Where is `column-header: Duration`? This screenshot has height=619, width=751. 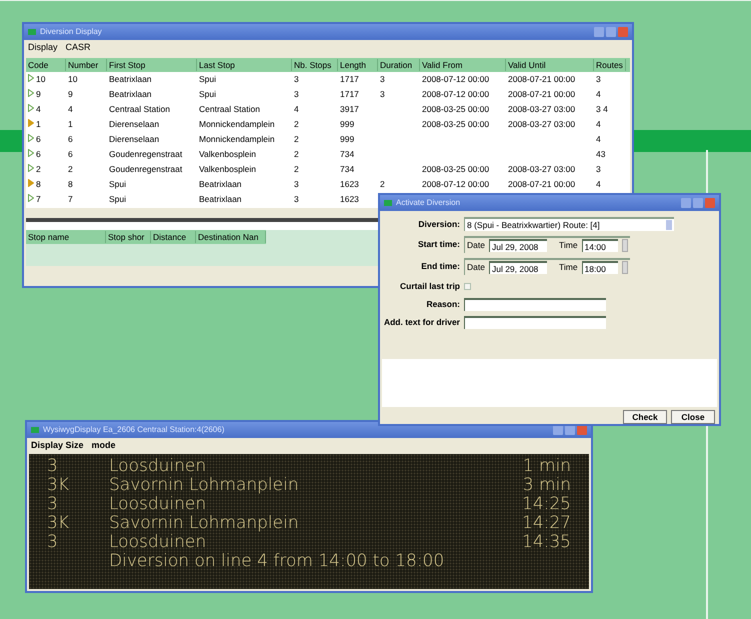
column-header: Duration is located at coordinates (399, 65).